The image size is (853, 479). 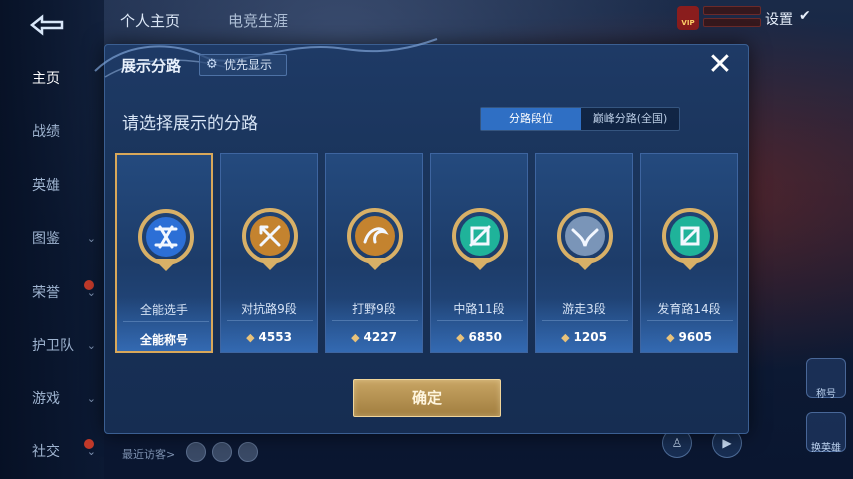 I want to click on tab-lane-rank: 分路段位, so click(x=531, y=119).